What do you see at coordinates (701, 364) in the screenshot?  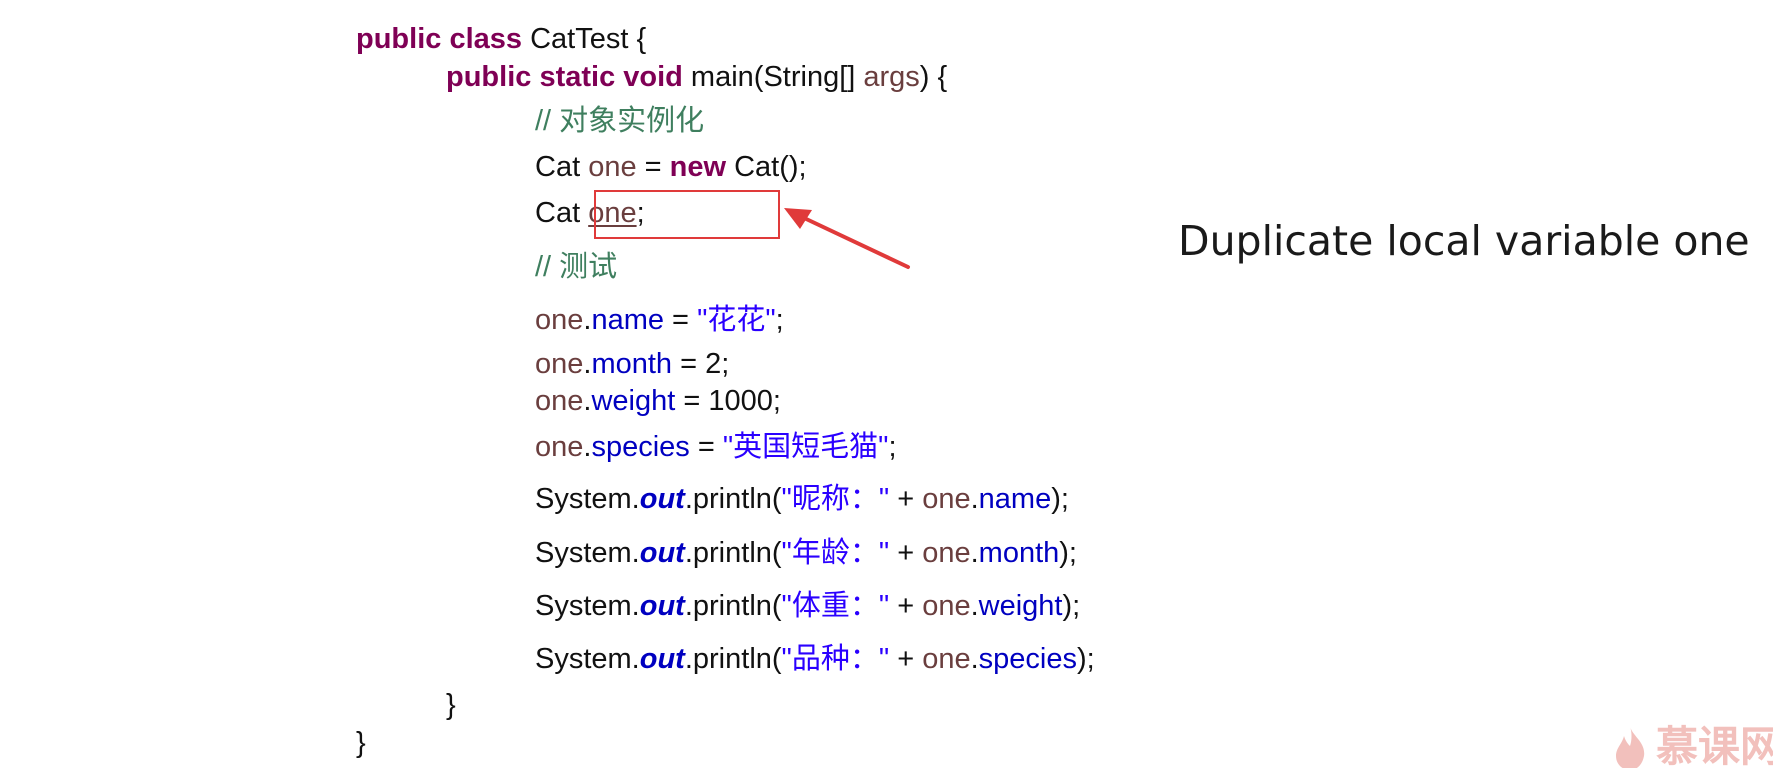 I see `assignment-rest: = 2;` at bounding box center [701, 364].